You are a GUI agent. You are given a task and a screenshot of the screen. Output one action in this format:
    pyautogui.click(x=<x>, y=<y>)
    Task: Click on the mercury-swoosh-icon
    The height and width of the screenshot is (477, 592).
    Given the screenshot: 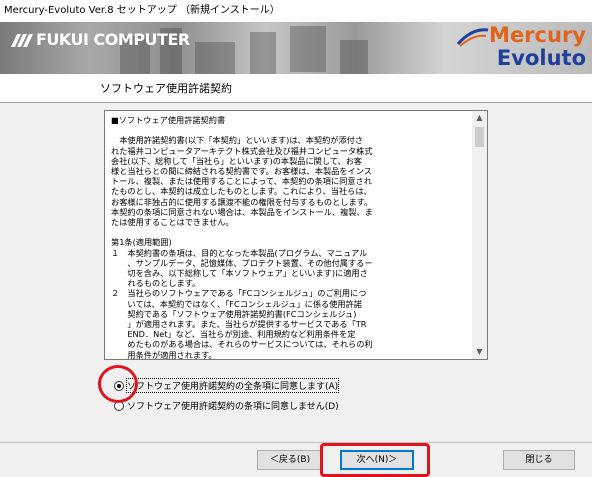 What is the action you would take?
    pyautogui.click(x=472, y=37)
    